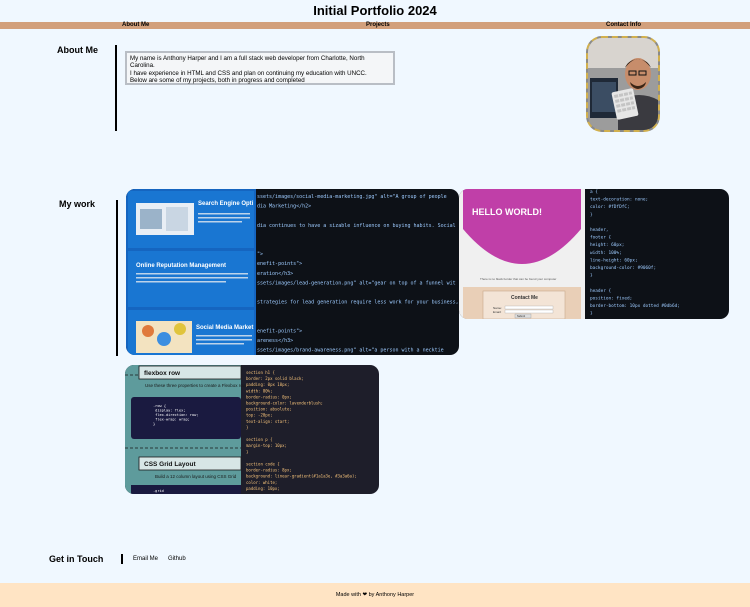 The height and width of the screenshot is (607, 750). What do you see at coordinates (601, 291) in the screenshot?
I see `project2-code-line: header {` at bounding box center [601, 291].